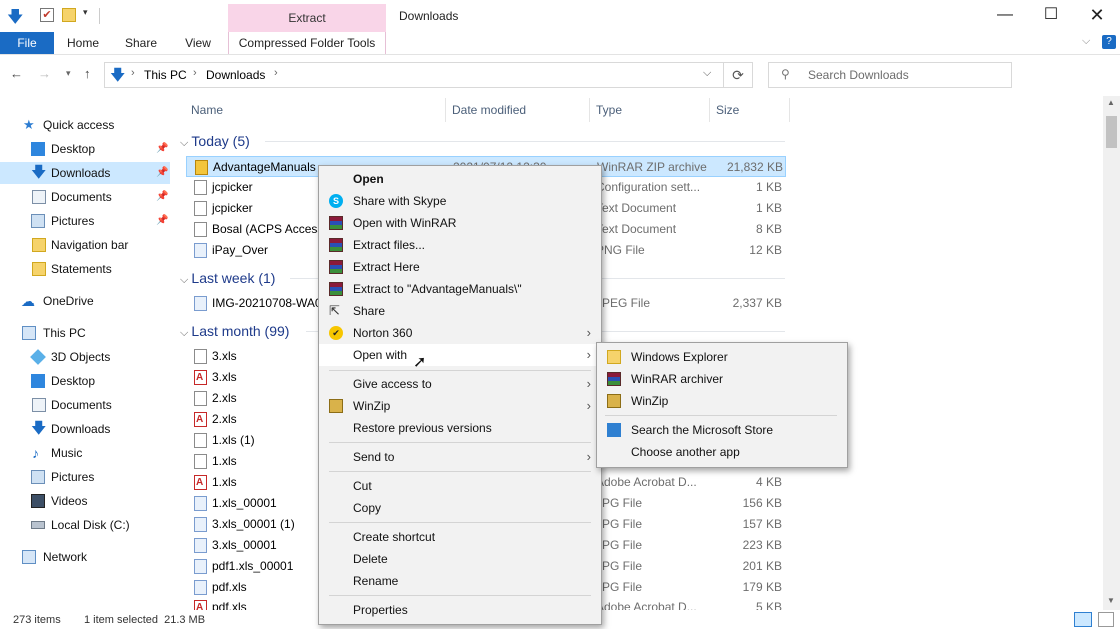 This screenshot has width=1120, height=629. What do you see at coordinates (460, 355) in the screenshot?
I see `menu-item-open-with: Open with ›` at bounding box center [460, 355].